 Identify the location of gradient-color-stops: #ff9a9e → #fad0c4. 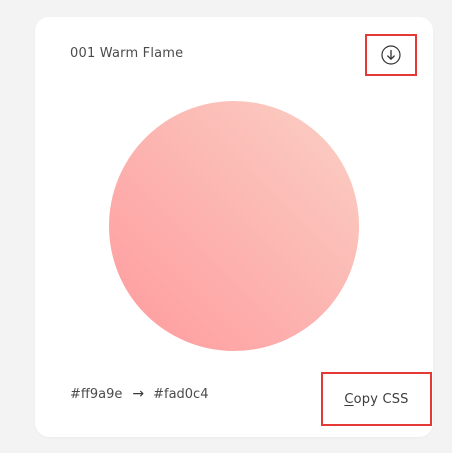
(139, 394).